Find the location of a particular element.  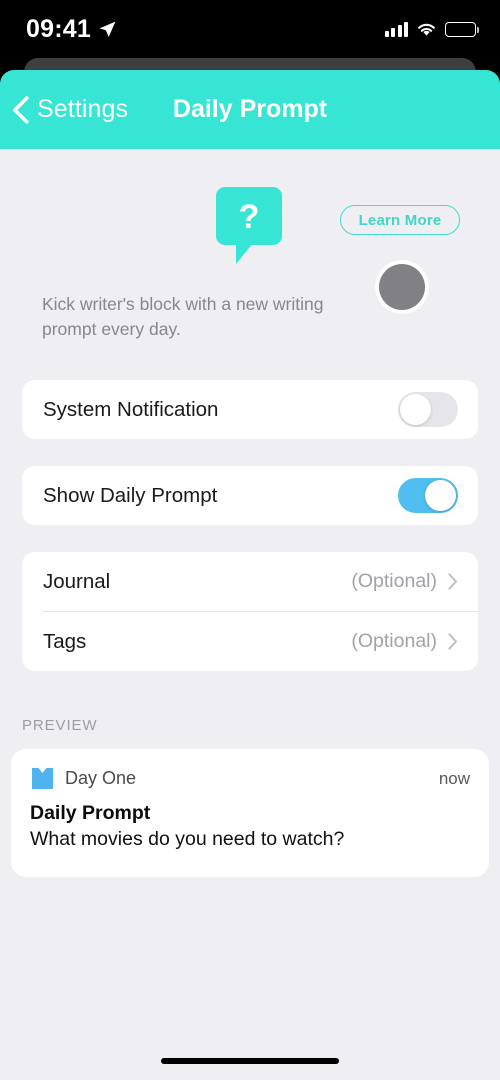

battery-full-icon is located at coordinates (462, 29).